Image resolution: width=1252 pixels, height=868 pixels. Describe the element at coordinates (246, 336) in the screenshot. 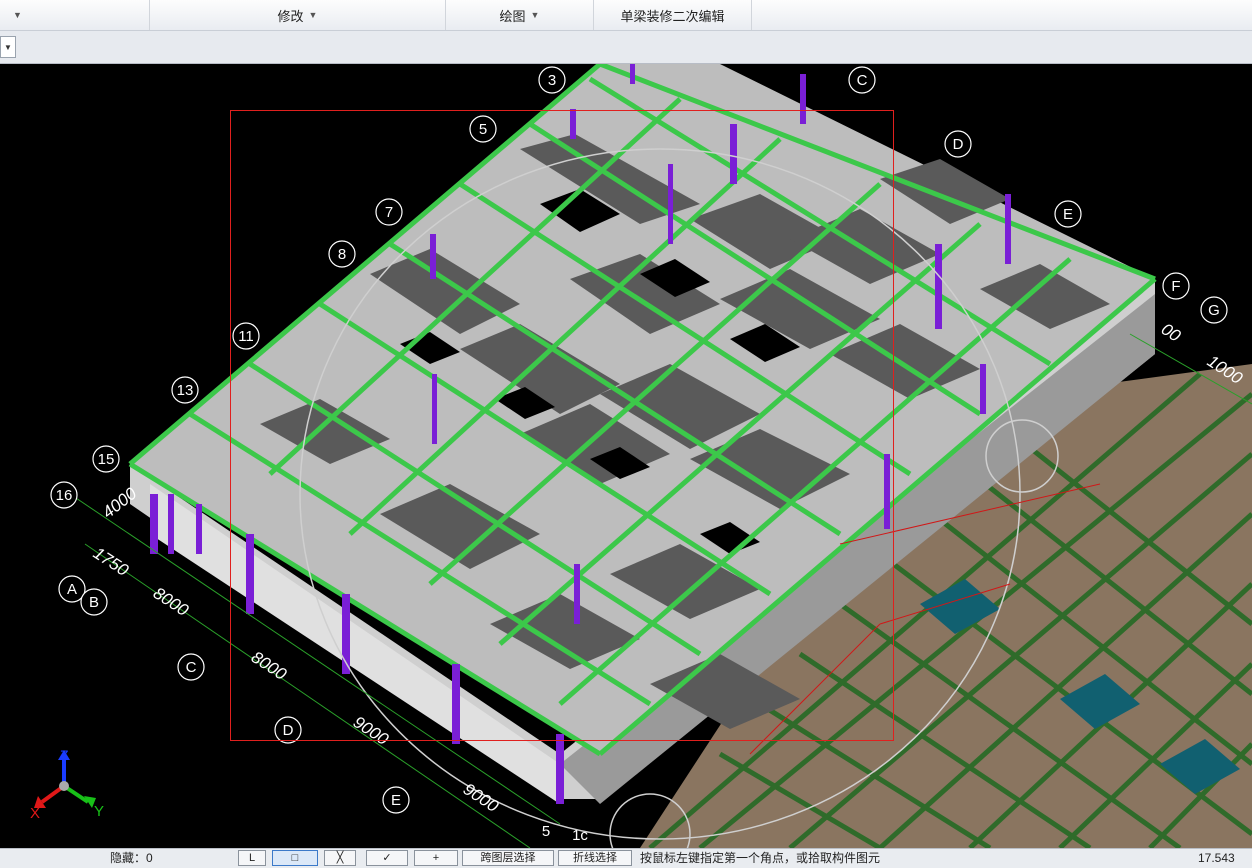

I see `axis-label-11: 11` at that location.